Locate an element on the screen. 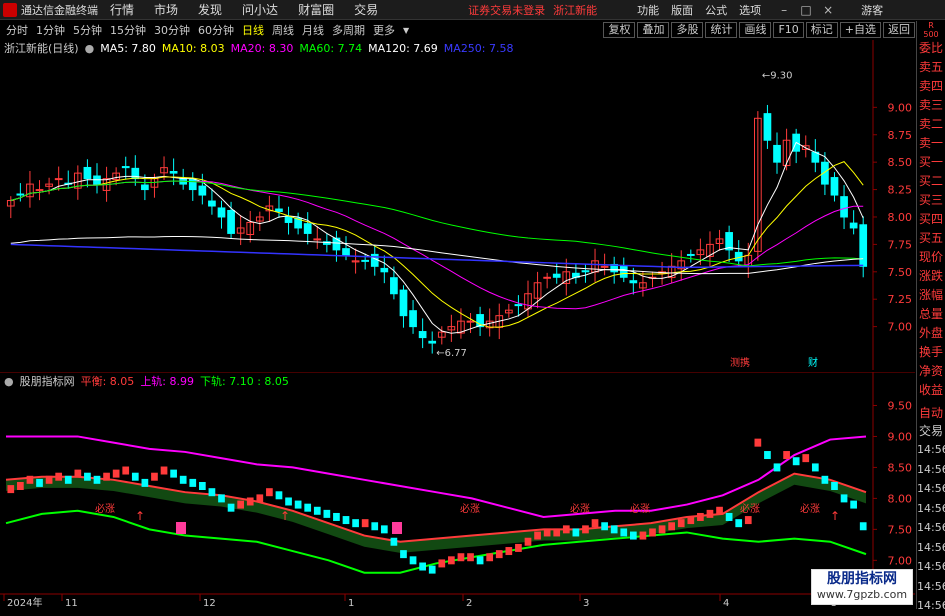  quote-field-13: 涨幅 is located at coordinates (931, 295).